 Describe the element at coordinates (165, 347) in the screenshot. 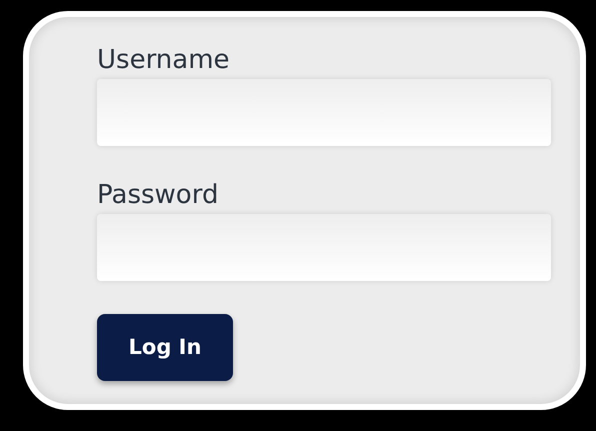

I see `log-in-button: Log In` at that location.